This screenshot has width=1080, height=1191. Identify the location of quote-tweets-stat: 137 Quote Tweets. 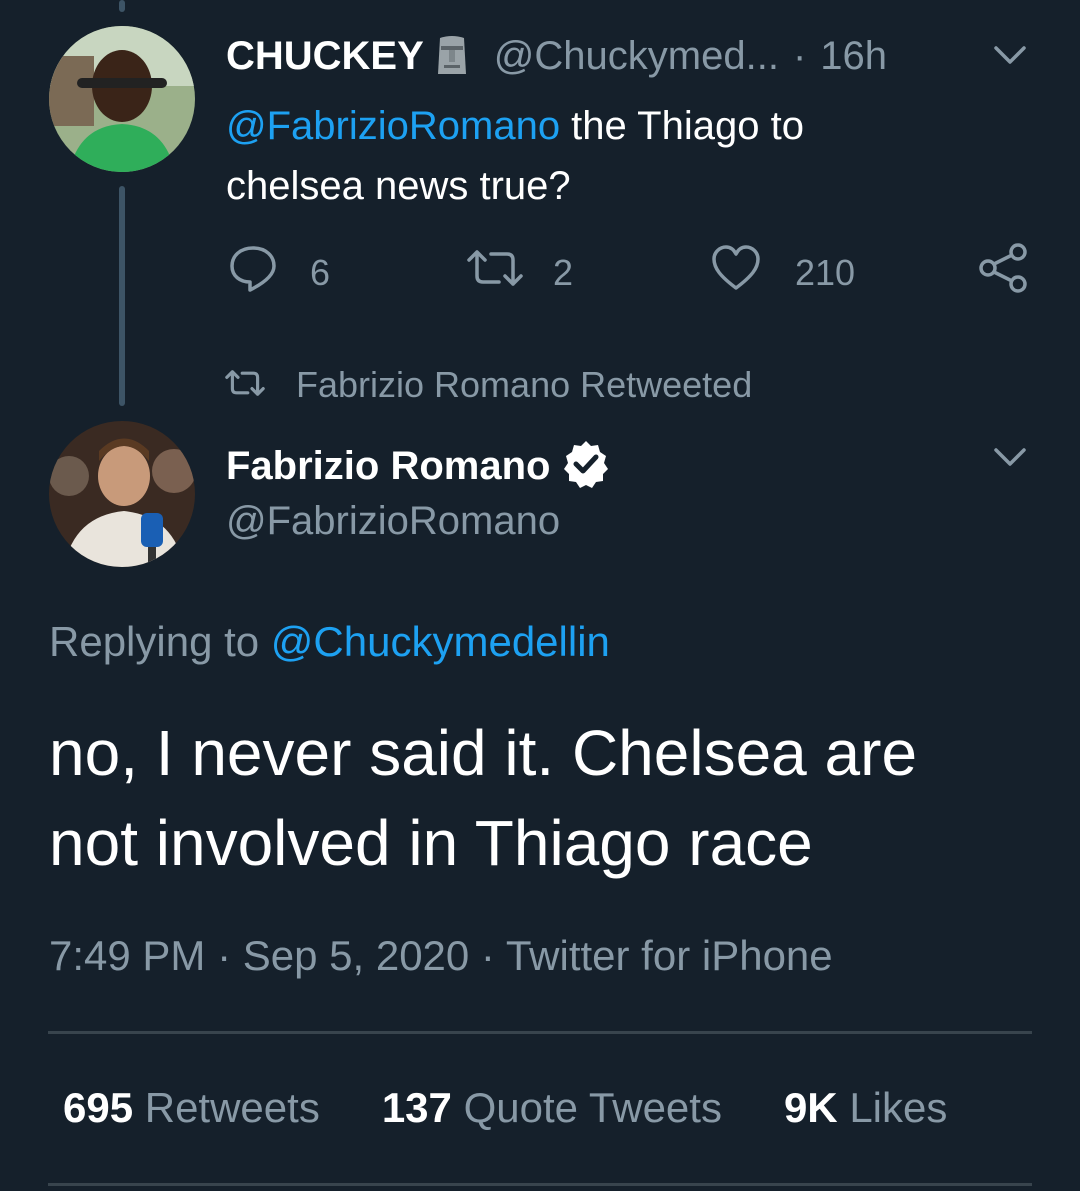
(552, 1108).